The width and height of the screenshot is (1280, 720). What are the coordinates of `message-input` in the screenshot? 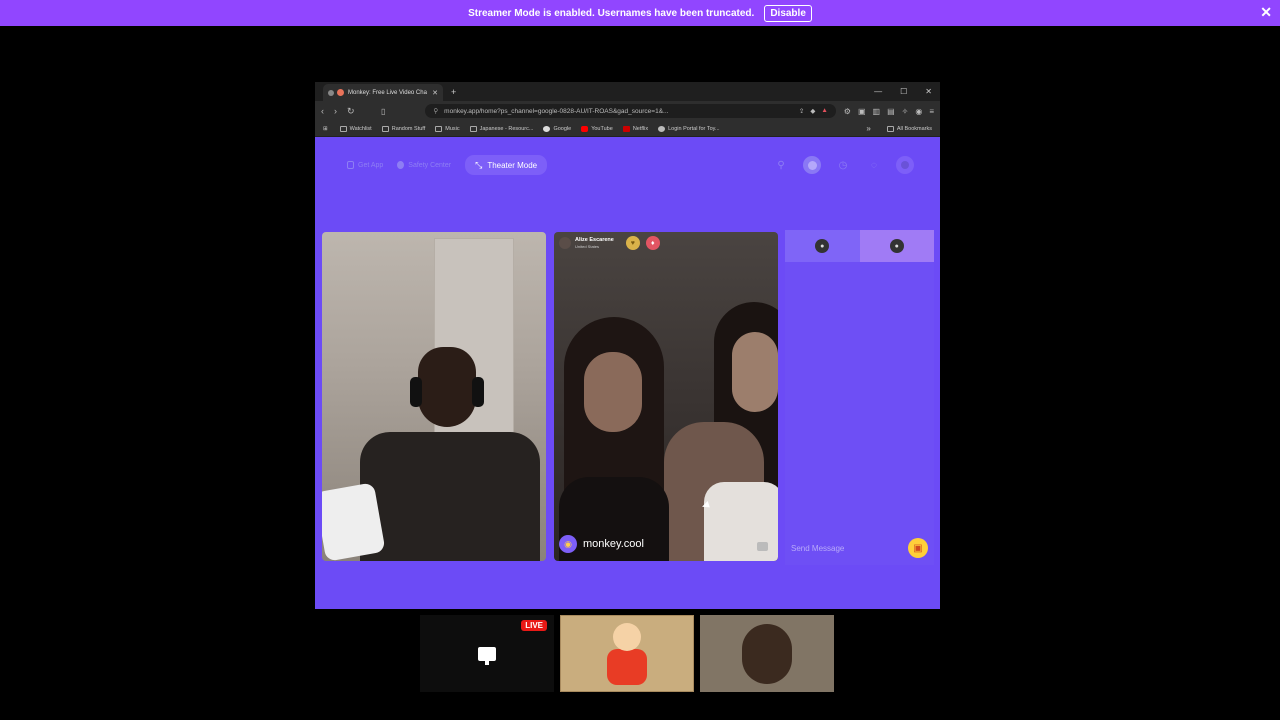 It's located at (849, 548).